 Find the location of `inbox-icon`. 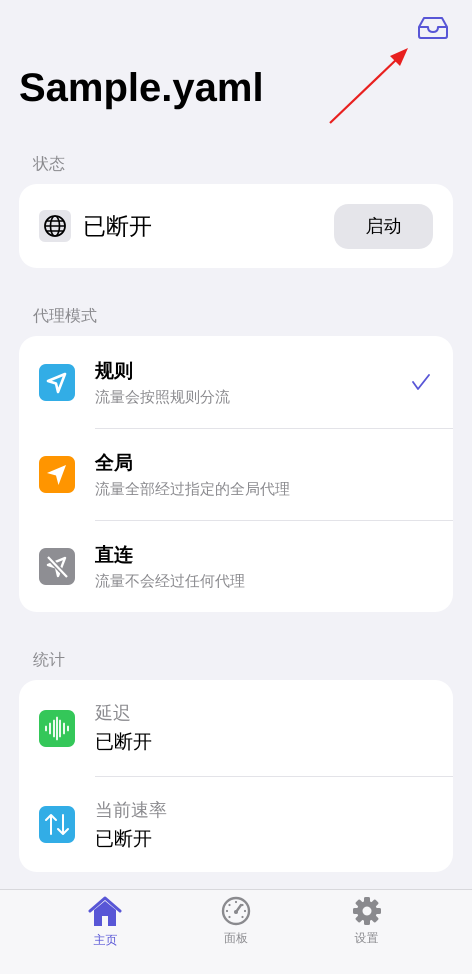

inbox-icon is located at coordinates (433, 28).